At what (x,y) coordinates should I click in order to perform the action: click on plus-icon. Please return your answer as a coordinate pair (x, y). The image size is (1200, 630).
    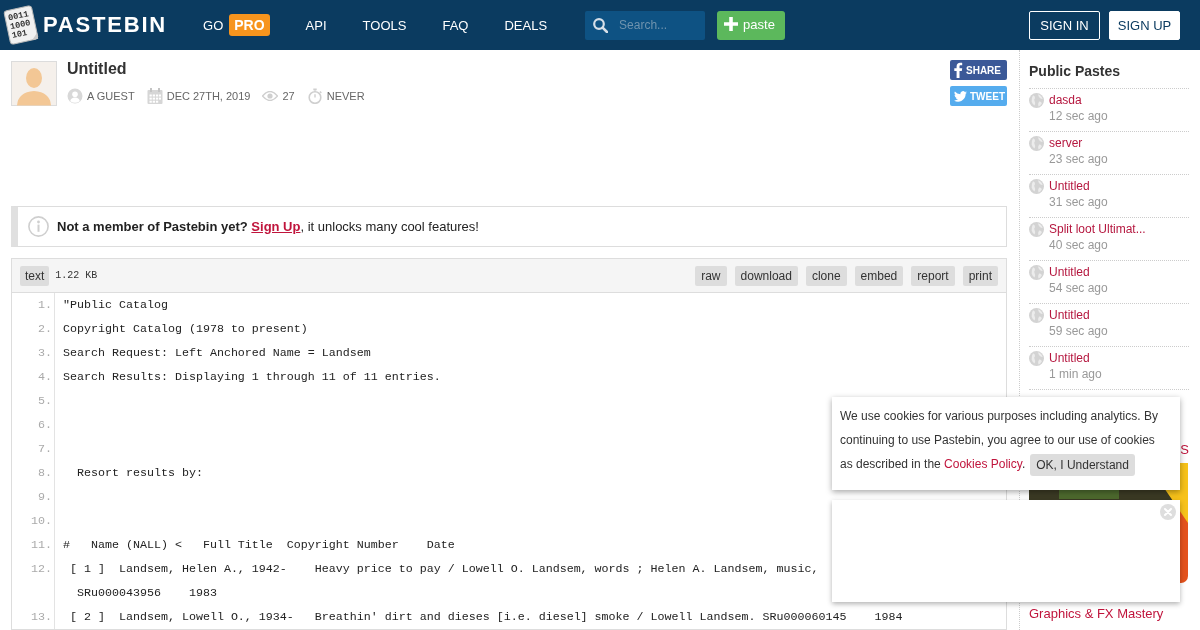
    Looking at the image, I should click on (731, 24).